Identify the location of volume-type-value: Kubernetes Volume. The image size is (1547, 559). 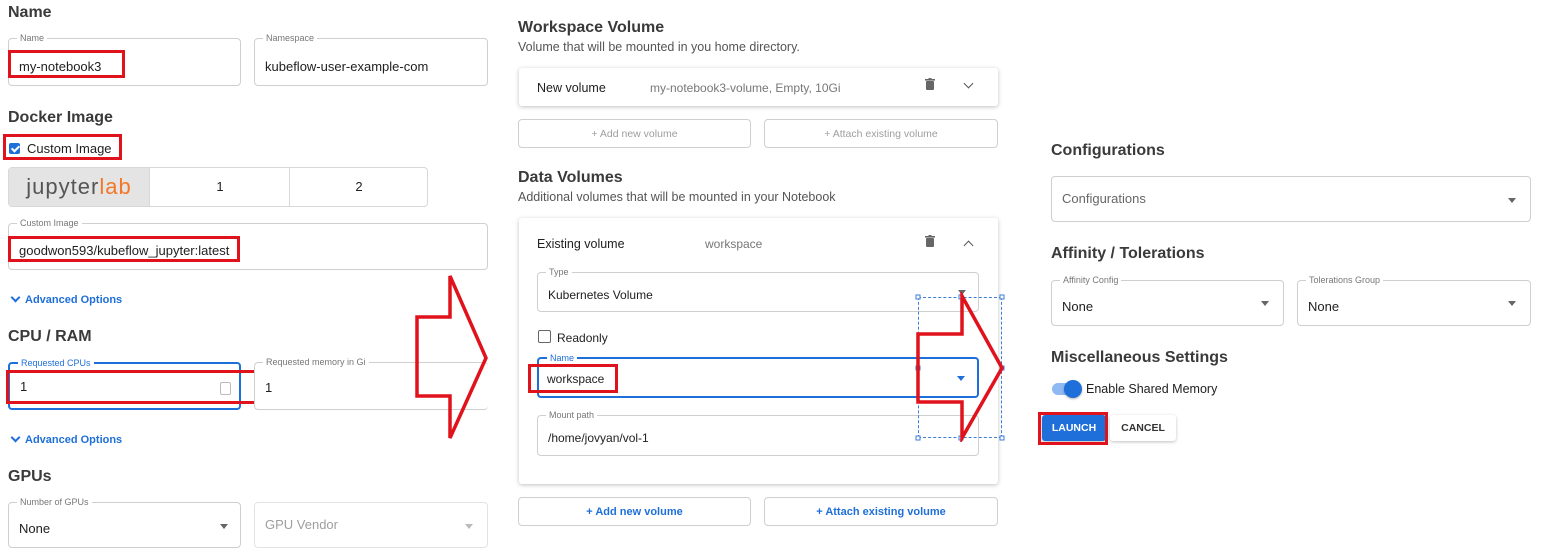
(600, 295).